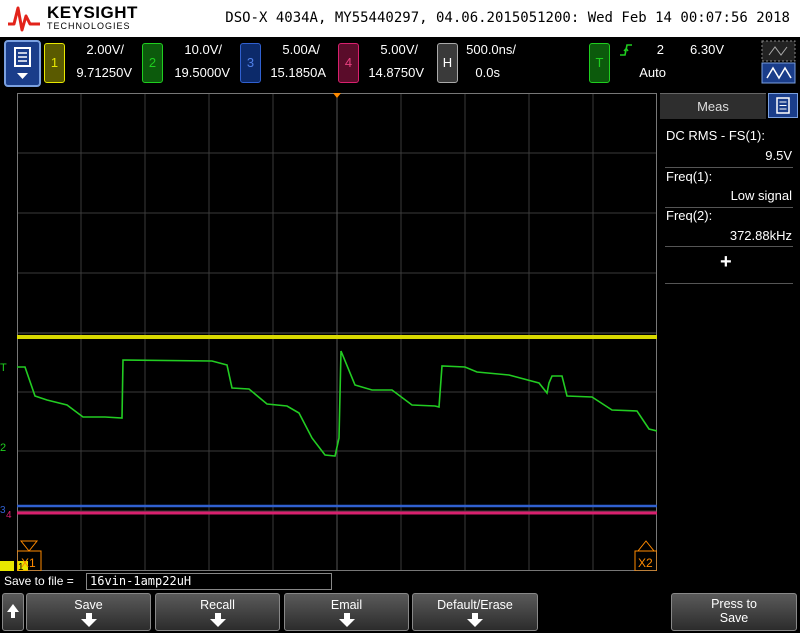  I want to click on keysight-logo: KEYSIGHT TECHNOLOGIES, so click(72, 18).